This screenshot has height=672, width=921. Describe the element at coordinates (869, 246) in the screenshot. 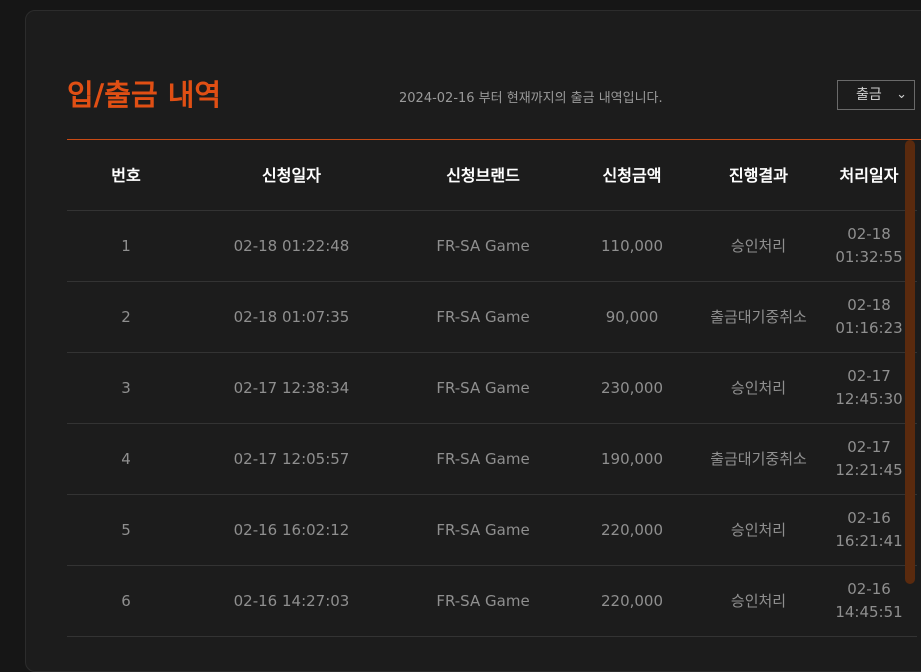

I see `cell-processed: 02-18 01:32:55` at that location.